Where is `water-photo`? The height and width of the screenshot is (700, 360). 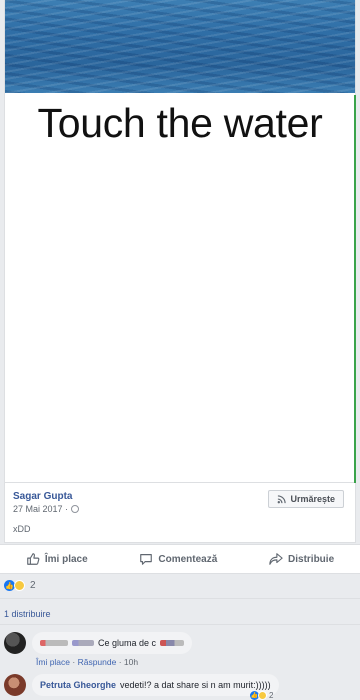
water-photo is located at coordinates (180, 46).